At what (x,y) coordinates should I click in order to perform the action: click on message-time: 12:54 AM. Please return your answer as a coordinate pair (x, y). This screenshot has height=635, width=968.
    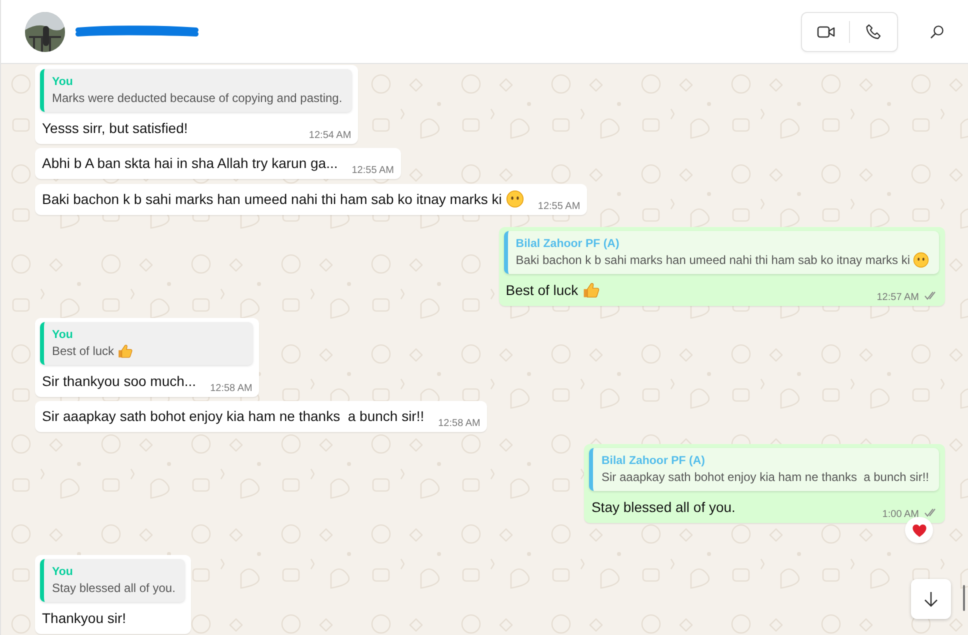
    Looking at the image, I should click on (330, 135).